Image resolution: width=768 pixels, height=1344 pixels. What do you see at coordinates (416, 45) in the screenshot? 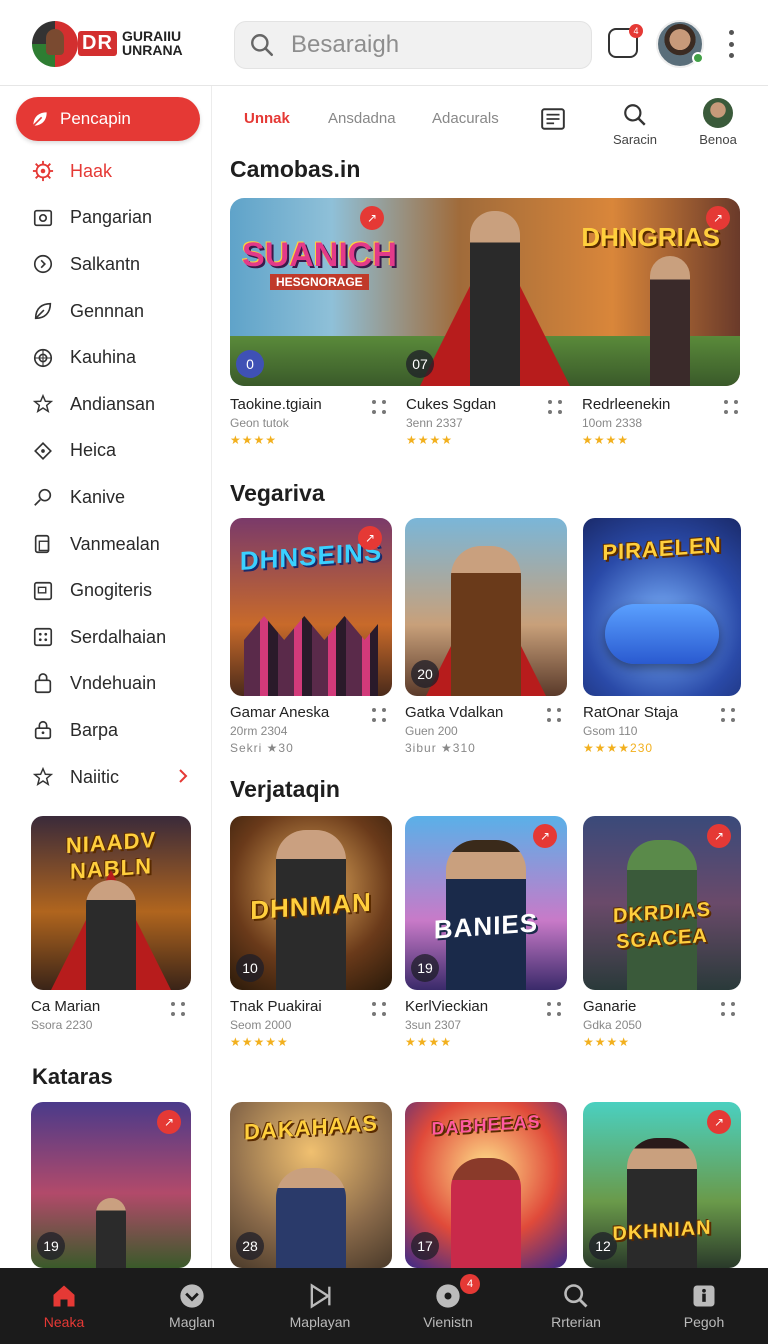
I see `search-input` at bounding box center [416, 45].